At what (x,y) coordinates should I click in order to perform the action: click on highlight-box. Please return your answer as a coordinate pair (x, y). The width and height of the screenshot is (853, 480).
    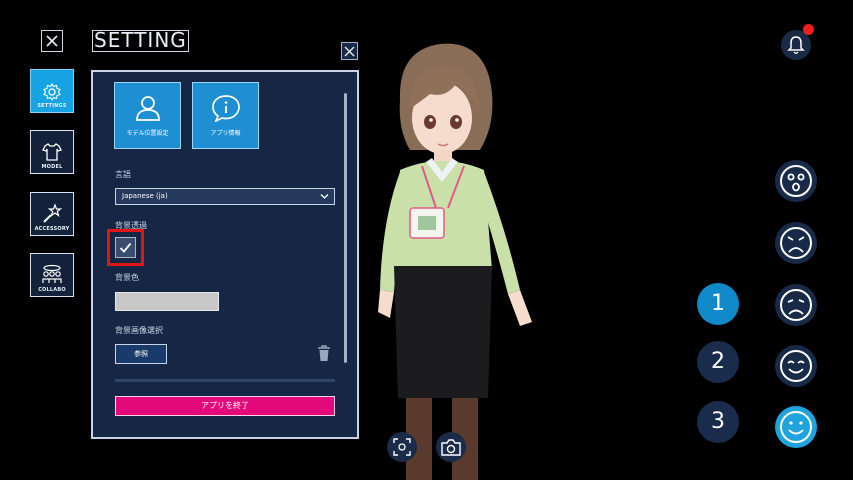
    Looking at the image, I should click on (125, 247).